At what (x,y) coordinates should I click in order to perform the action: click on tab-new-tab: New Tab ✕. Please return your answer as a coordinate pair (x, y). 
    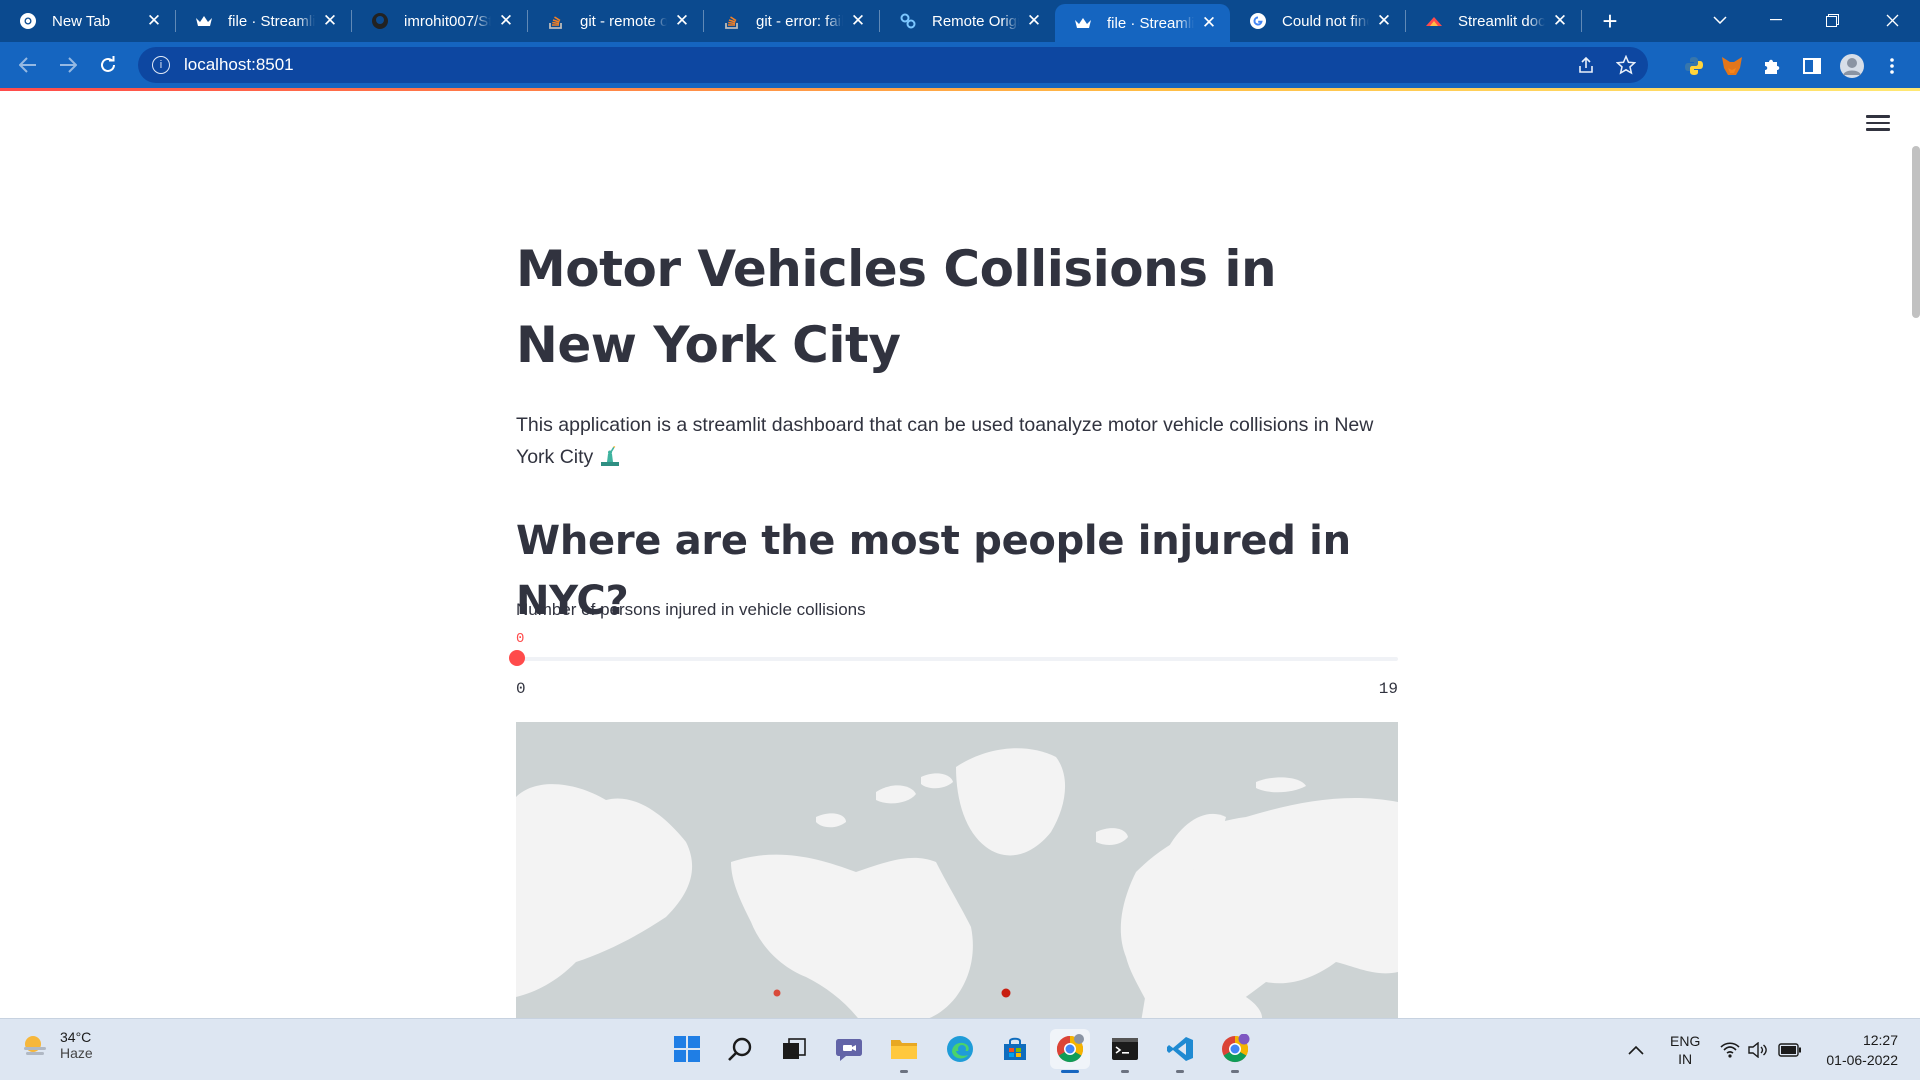
    Looking at the image, I should click on (87, 21).